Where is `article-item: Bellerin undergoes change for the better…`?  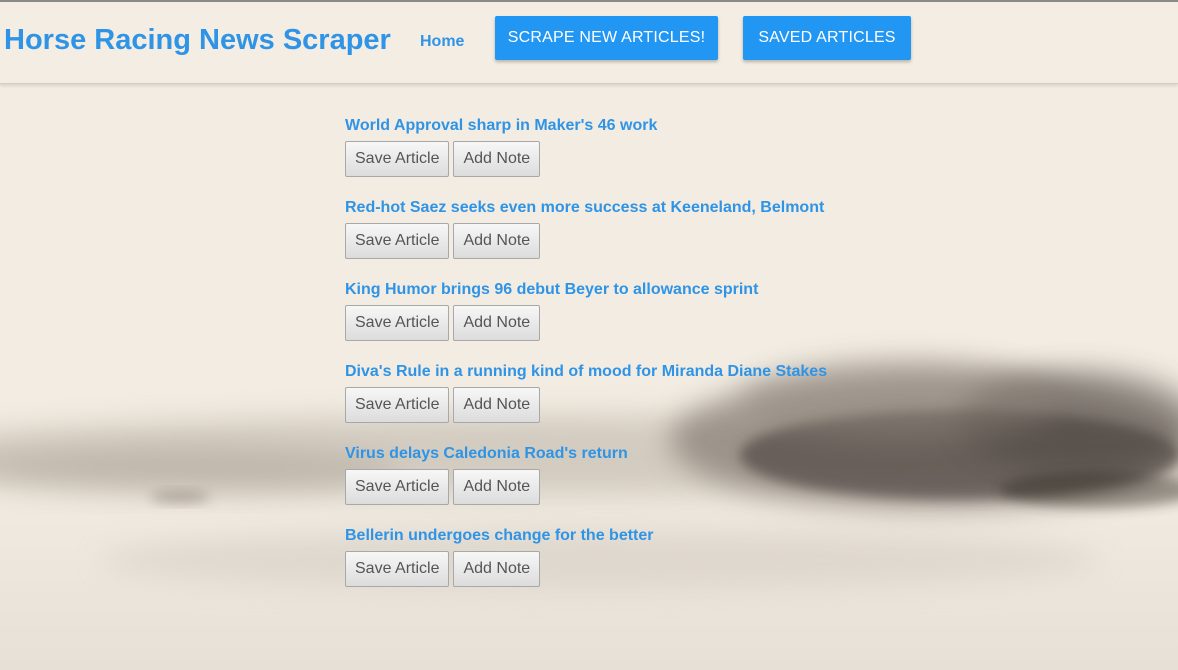
article-item: Bellerin undergoes change for the better… is located at coordinates (645, 567).